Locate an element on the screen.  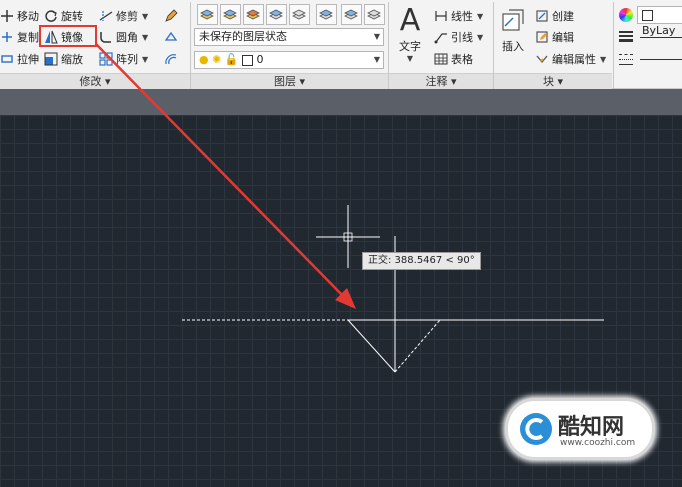
watermark-logo: 酷知网 www.coozhi.com is located at coordinates (580, 429).